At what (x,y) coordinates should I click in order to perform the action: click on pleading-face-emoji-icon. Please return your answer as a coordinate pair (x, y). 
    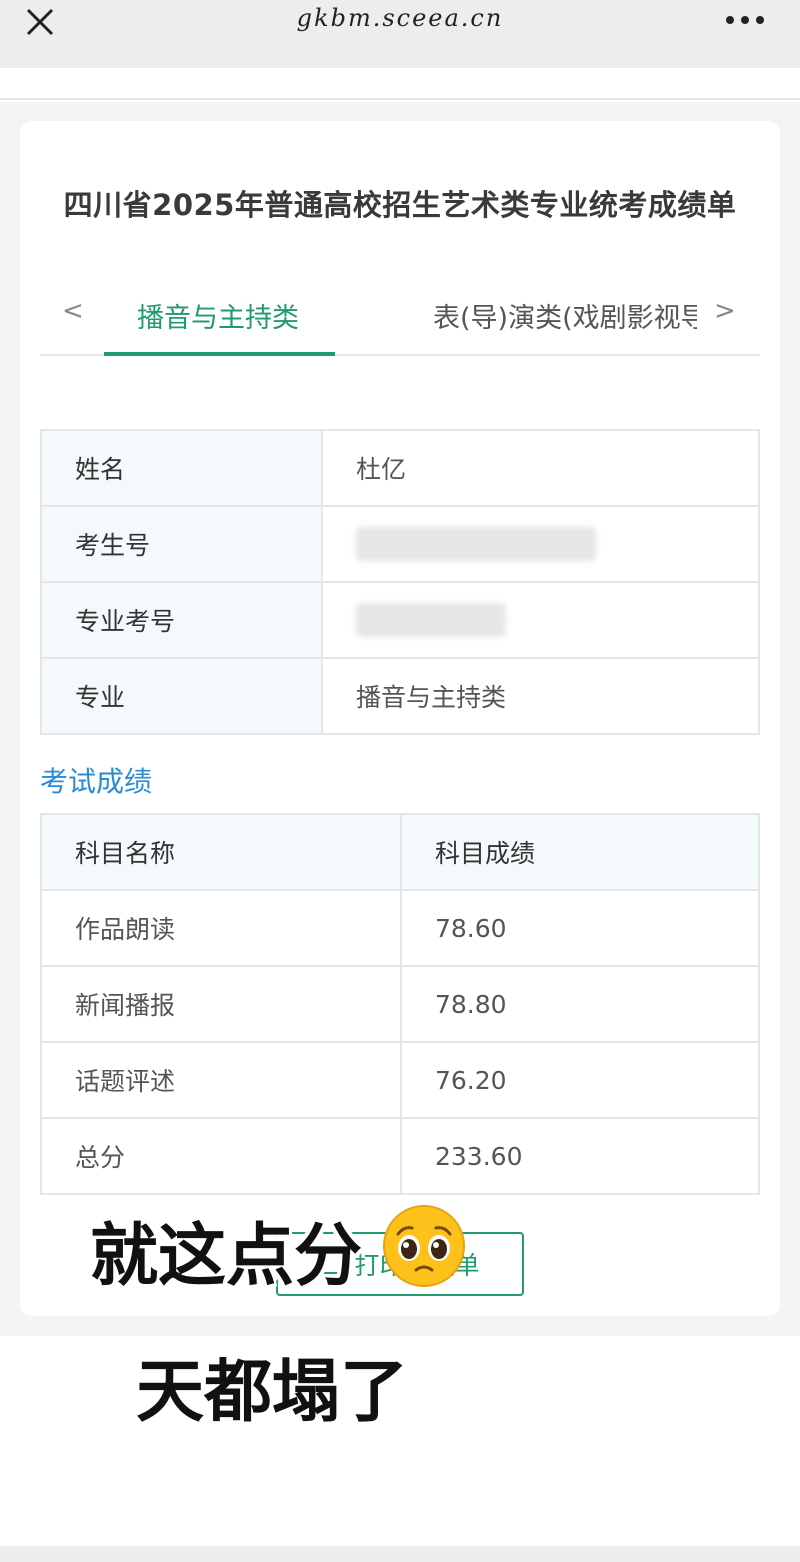
    Looking at the image, I should click on (424, 1246).